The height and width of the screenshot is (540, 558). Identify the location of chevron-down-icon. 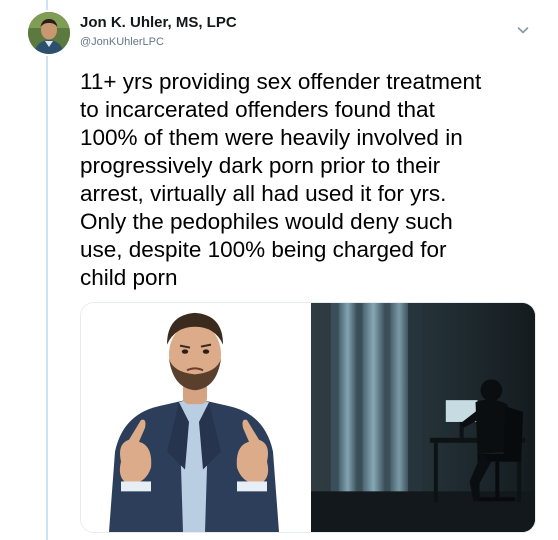
(523, 30).